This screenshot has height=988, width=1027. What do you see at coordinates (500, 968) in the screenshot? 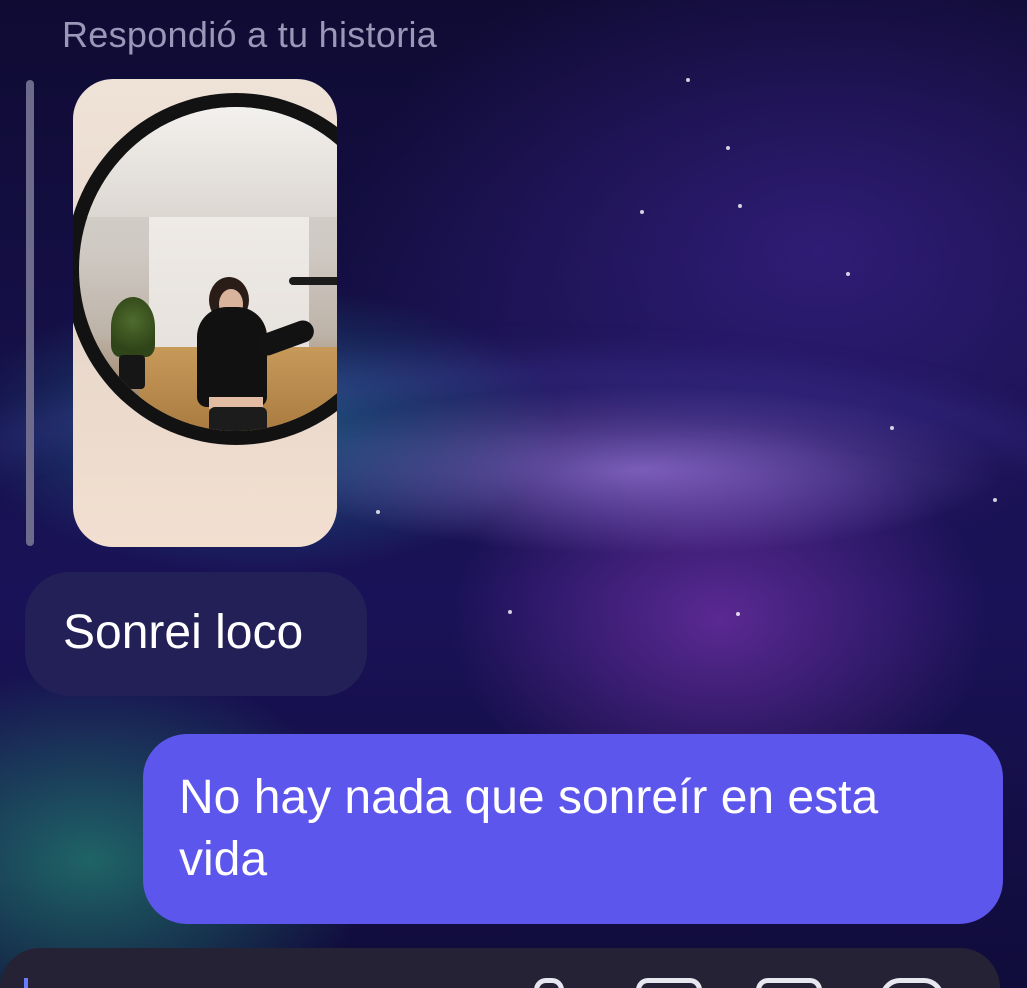
I see `message-composer` at bounding box center [500, 968].